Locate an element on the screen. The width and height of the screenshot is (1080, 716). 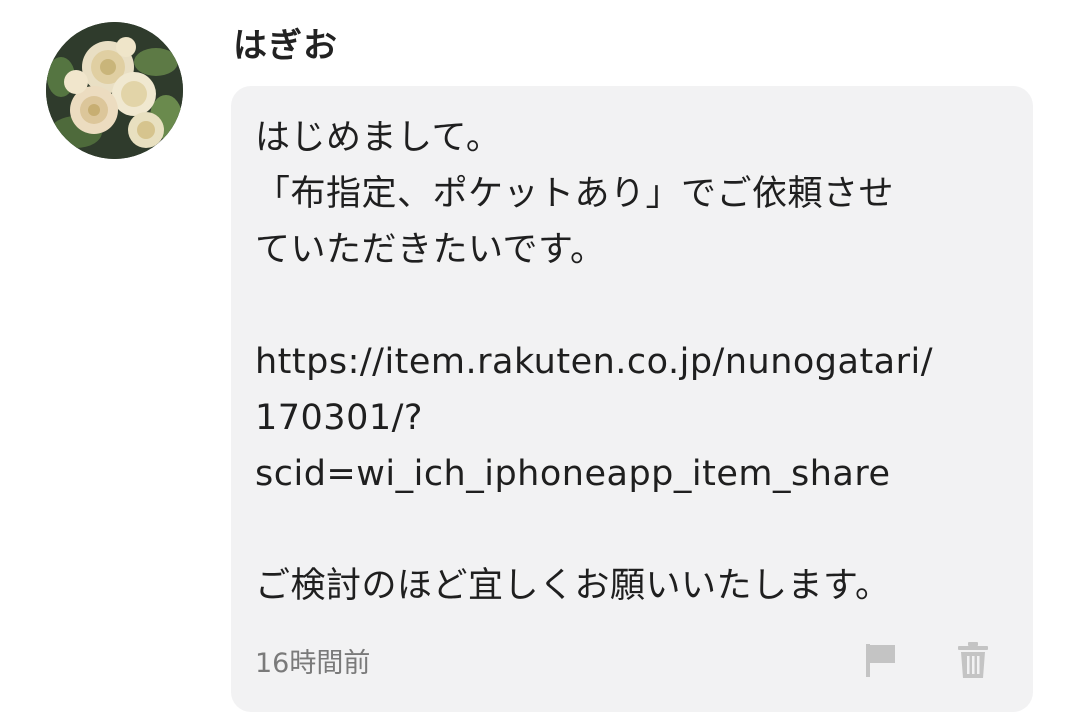
timestamp: 16時間前 is located at coordinates (313, 663).